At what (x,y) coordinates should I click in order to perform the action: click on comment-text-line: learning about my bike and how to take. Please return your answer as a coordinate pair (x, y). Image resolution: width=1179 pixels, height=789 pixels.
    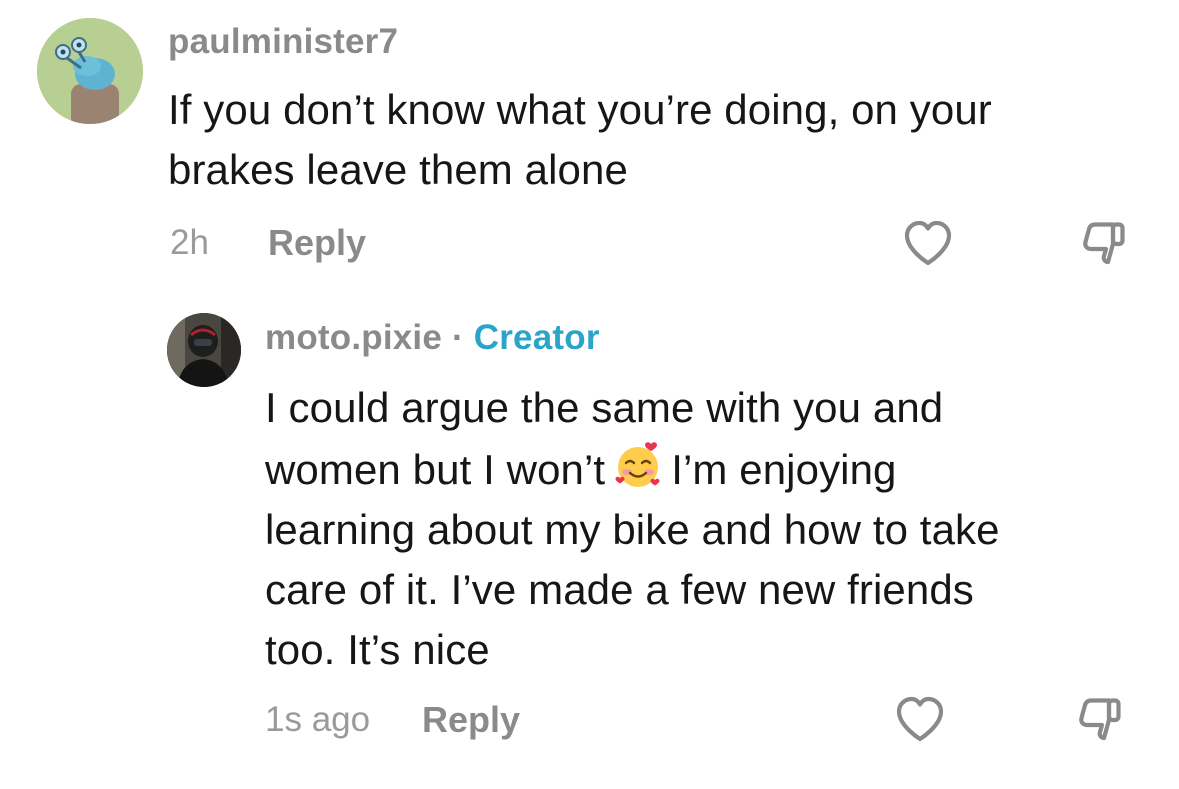
    Looking at the image, I should click on (632, 529).